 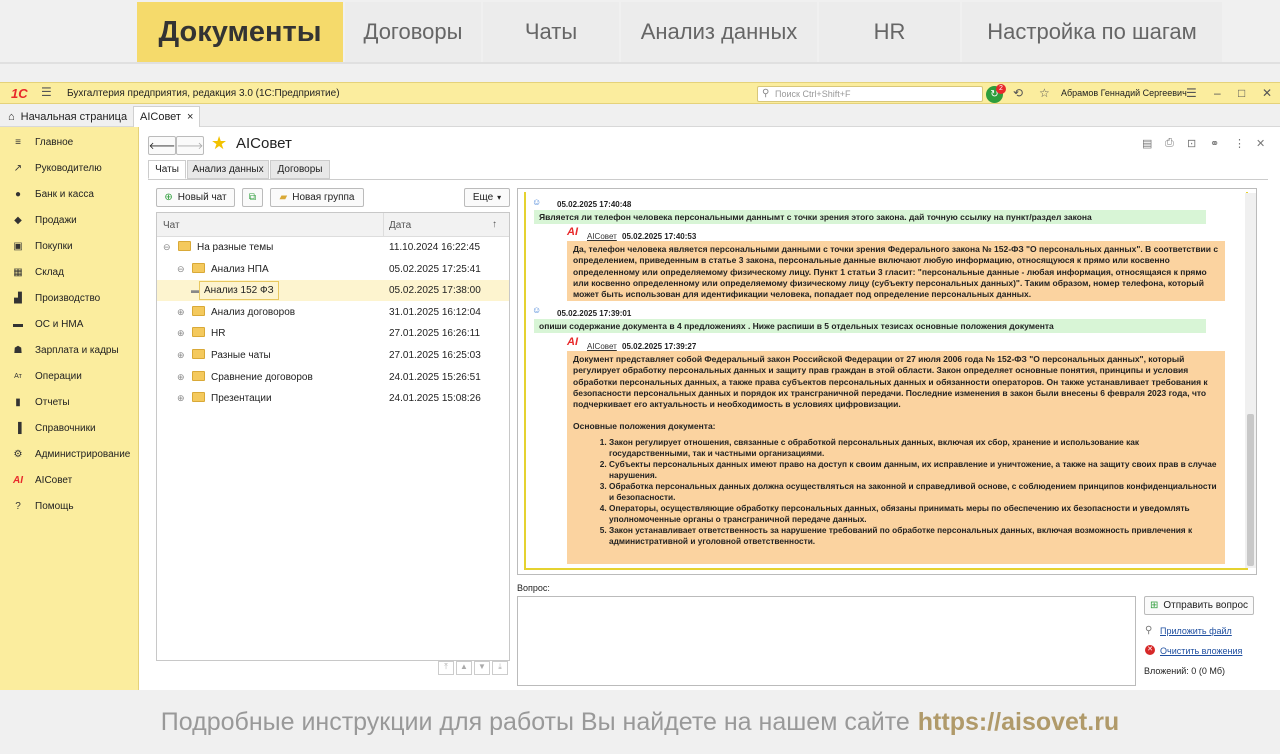 What do you see at coordinates (435, 247) in the screenshot?
I see `tree-row-date: 11.10.2024 16:22:45` at bounding box center [435, 247].